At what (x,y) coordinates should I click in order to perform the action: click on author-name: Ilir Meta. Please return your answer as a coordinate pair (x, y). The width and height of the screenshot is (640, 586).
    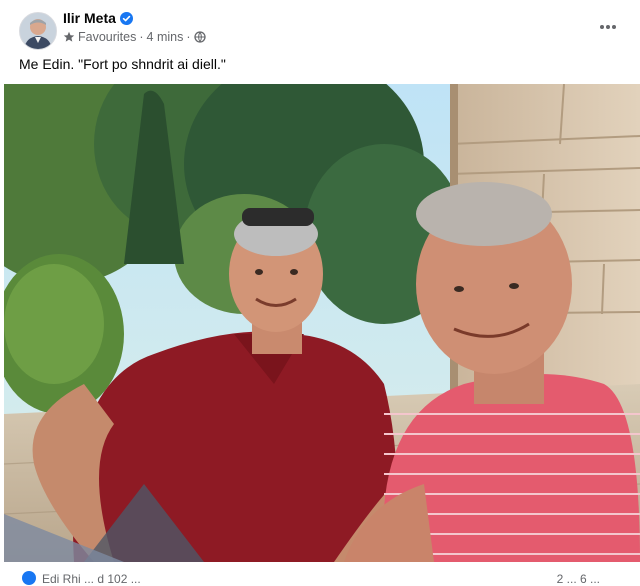
    Looking at the image, I should click on (89, 18).